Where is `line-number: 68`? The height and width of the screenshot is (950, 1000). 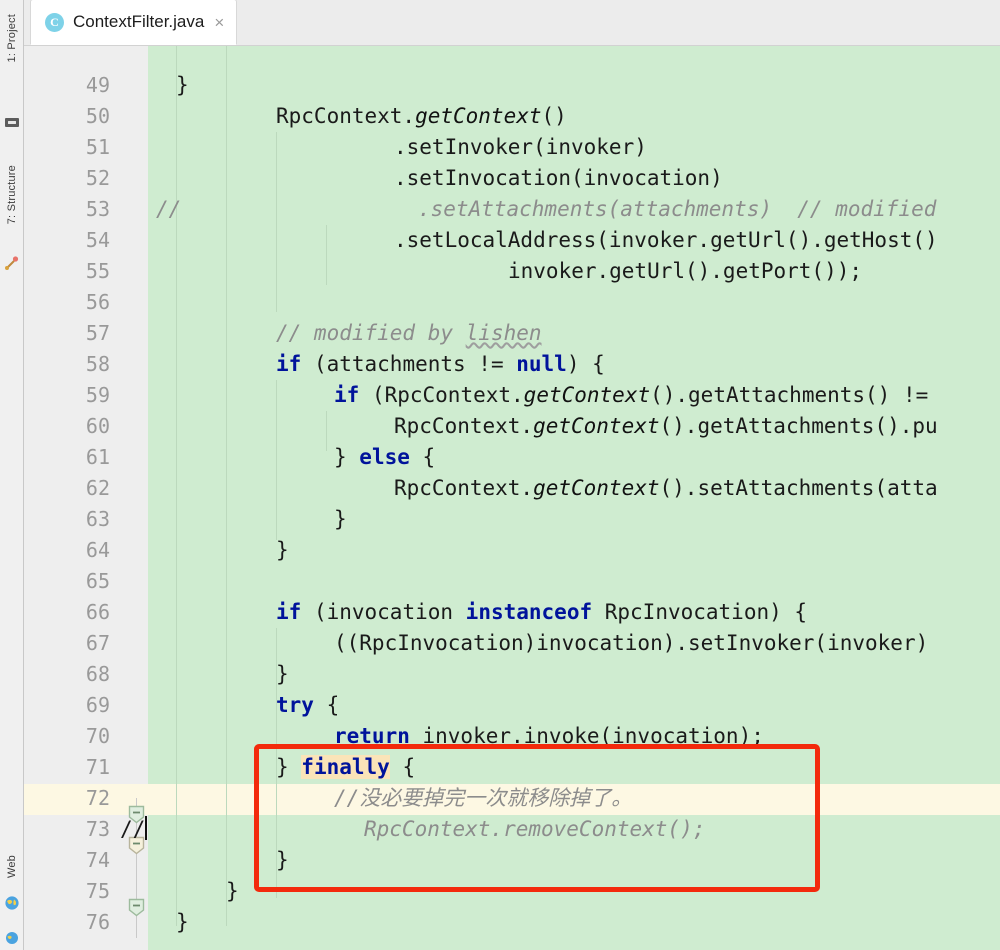 line-number: 68 is located at coordinates (97, 674).